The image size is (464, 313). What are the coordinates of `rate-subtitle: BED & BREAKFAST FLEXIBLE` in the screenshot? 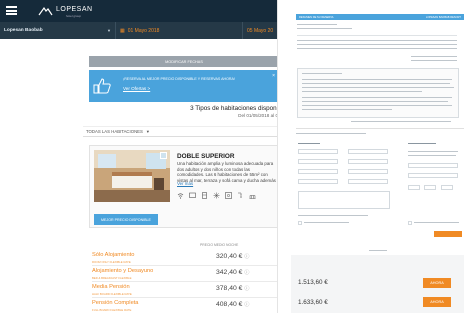 It's located at (112, 278).